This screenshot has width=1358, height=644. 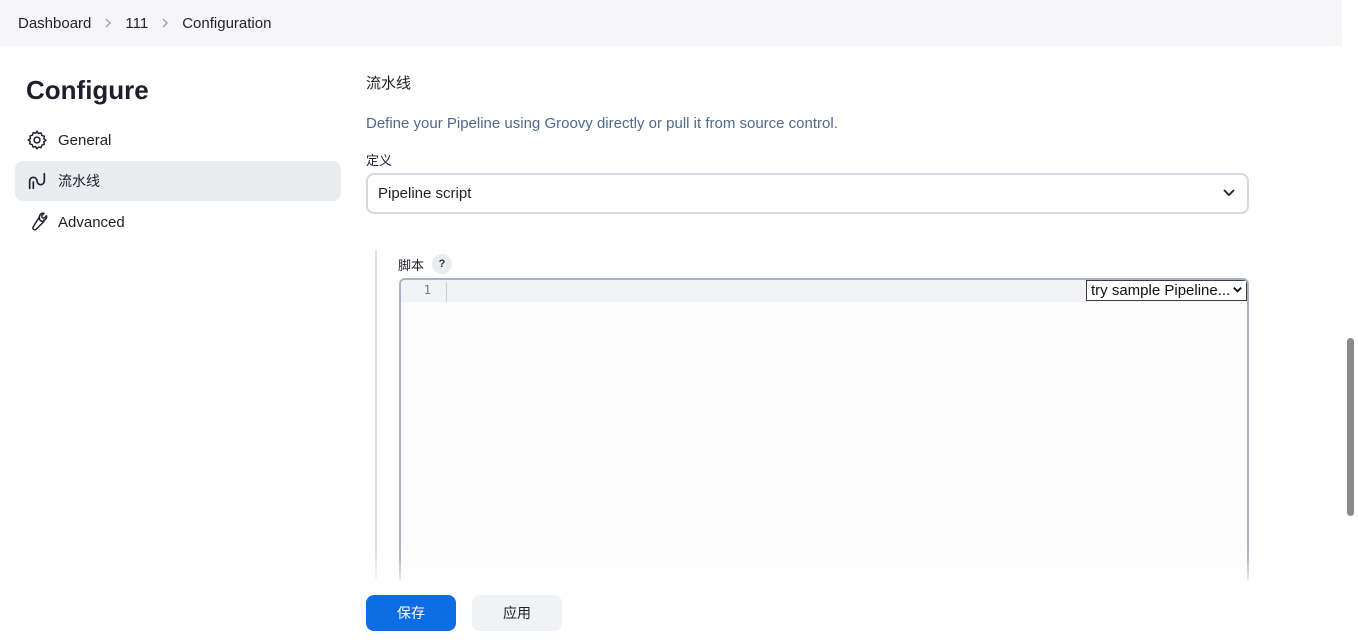 What do you see at coordinates (85, 140) in the screenshot?
I see `sidebar-item-label: General` at bounding box center [85, 140].